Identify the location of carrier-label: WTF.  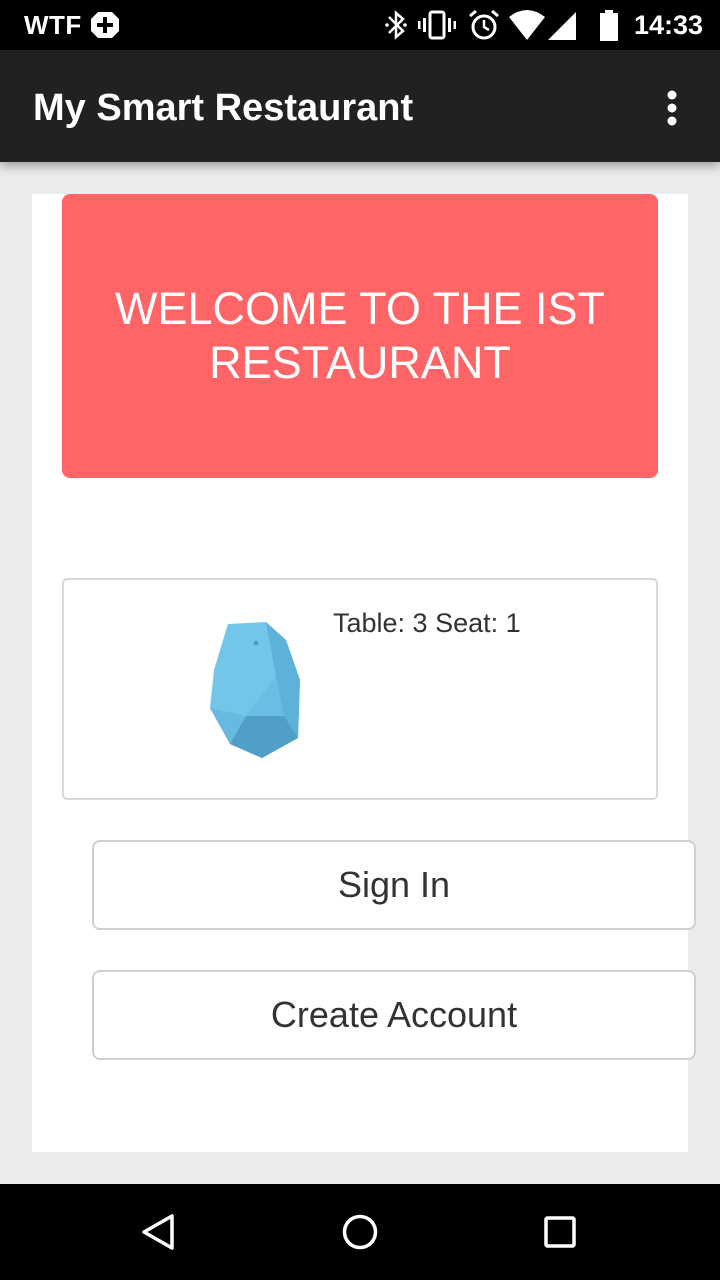
(53, 25).